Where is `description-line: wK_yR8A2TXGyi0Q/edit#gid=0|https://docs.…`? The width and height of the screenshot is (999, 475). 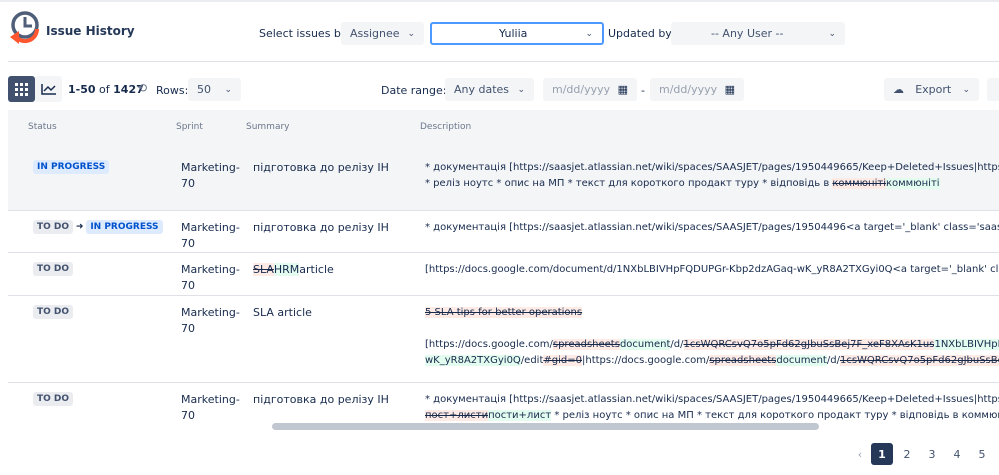
description-line: wK_yR8A2TXGyi0Q/edit#gid=0|https://docs.… is located at coordinates (712, 361).